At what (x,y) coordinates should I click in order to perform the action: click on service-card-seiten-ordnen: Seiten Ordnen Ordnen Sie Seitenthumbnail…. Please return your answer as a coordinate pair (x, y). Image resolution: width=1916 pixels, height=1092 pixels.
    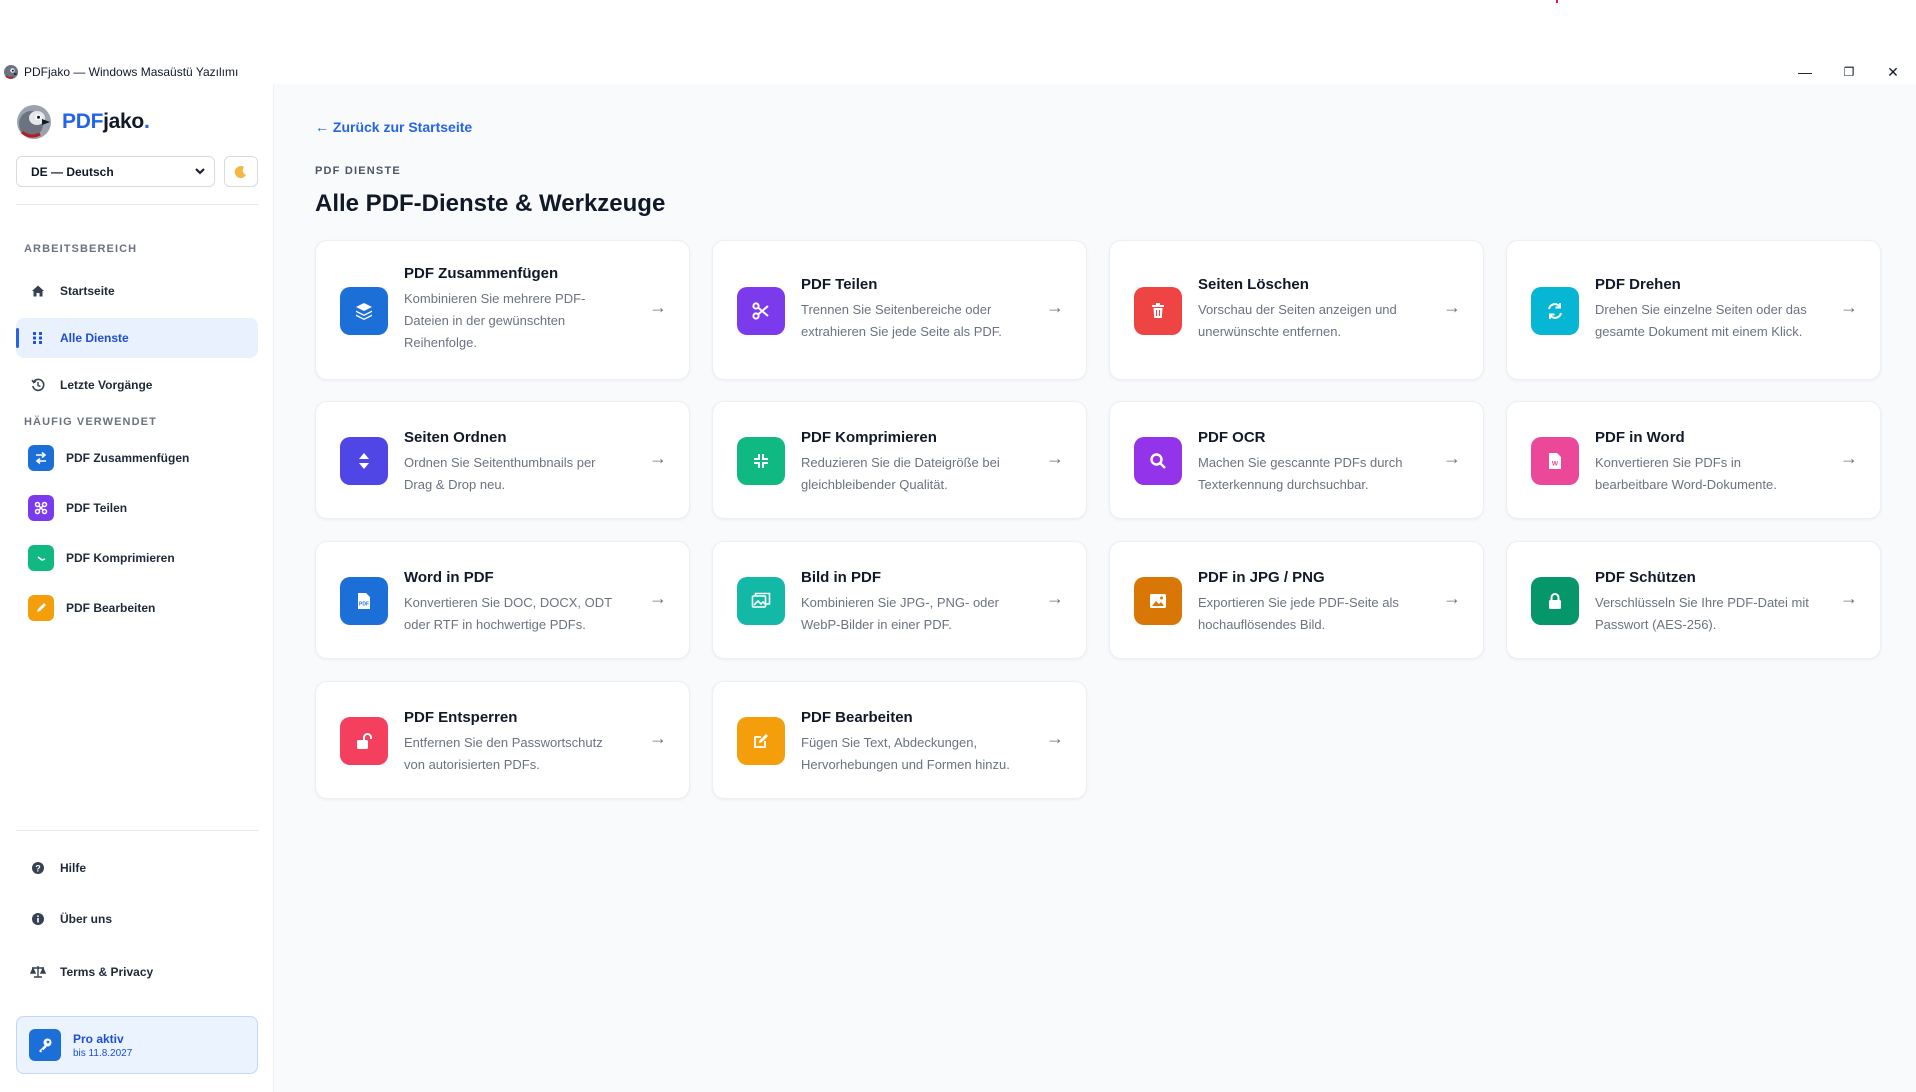
    Looking at the image, I should click on (502, 460).